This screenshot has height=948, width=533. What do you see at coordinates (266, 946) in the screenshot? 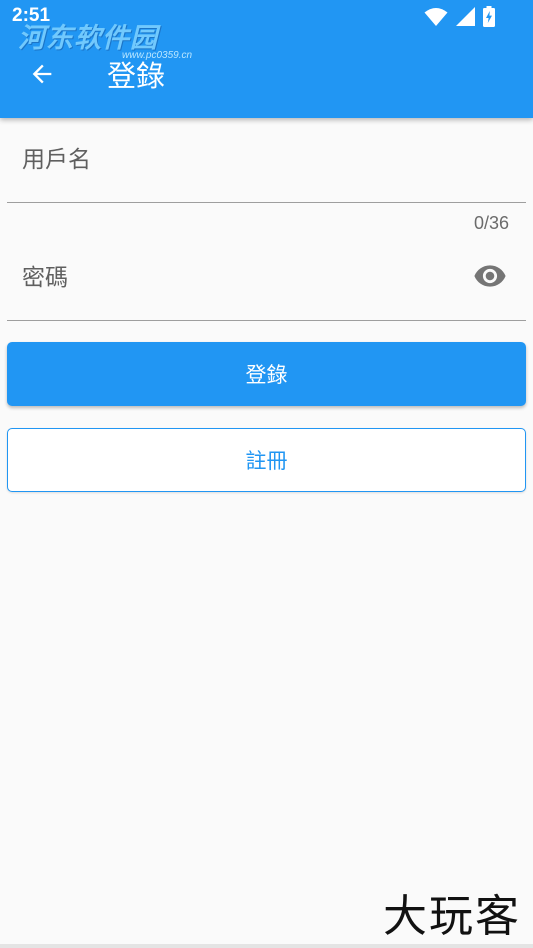
I see `navigation-bar-strip` at bounding box center [266, 946].